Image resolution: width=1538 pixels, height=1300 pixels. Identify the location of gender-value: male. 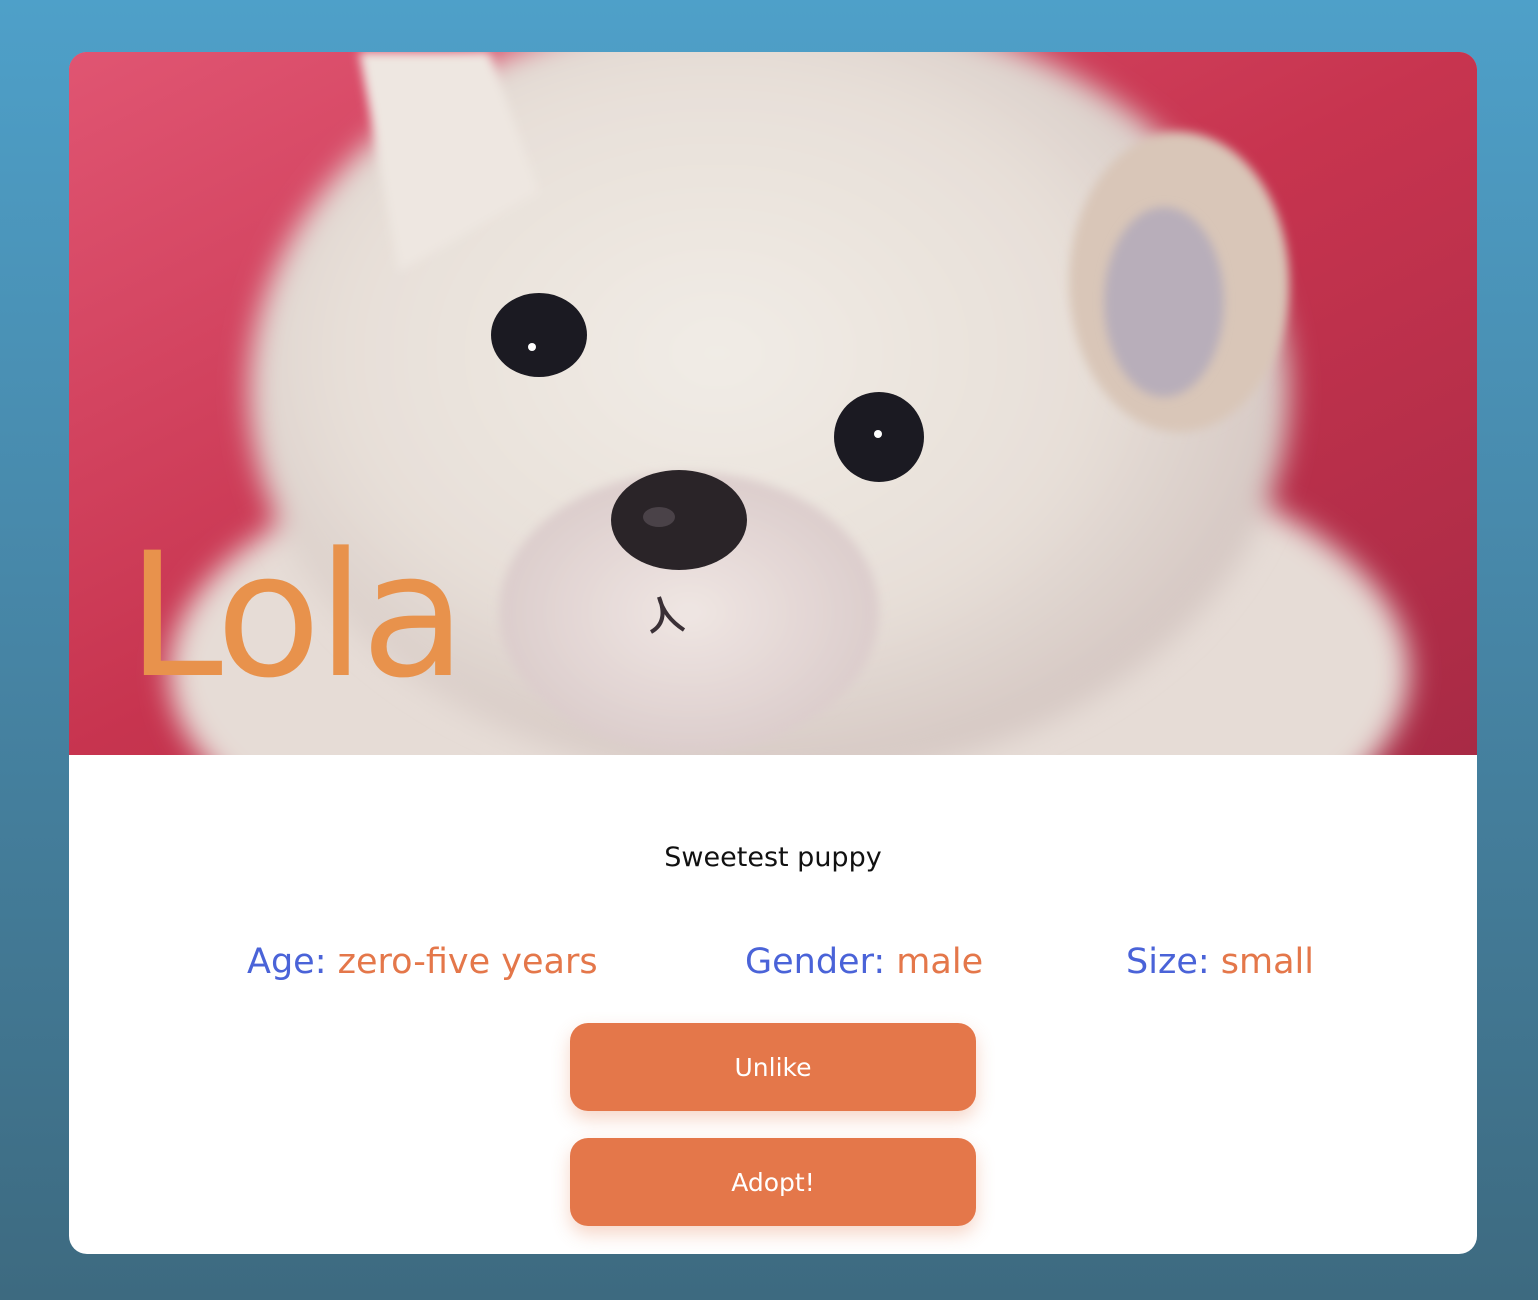
(940, 962).